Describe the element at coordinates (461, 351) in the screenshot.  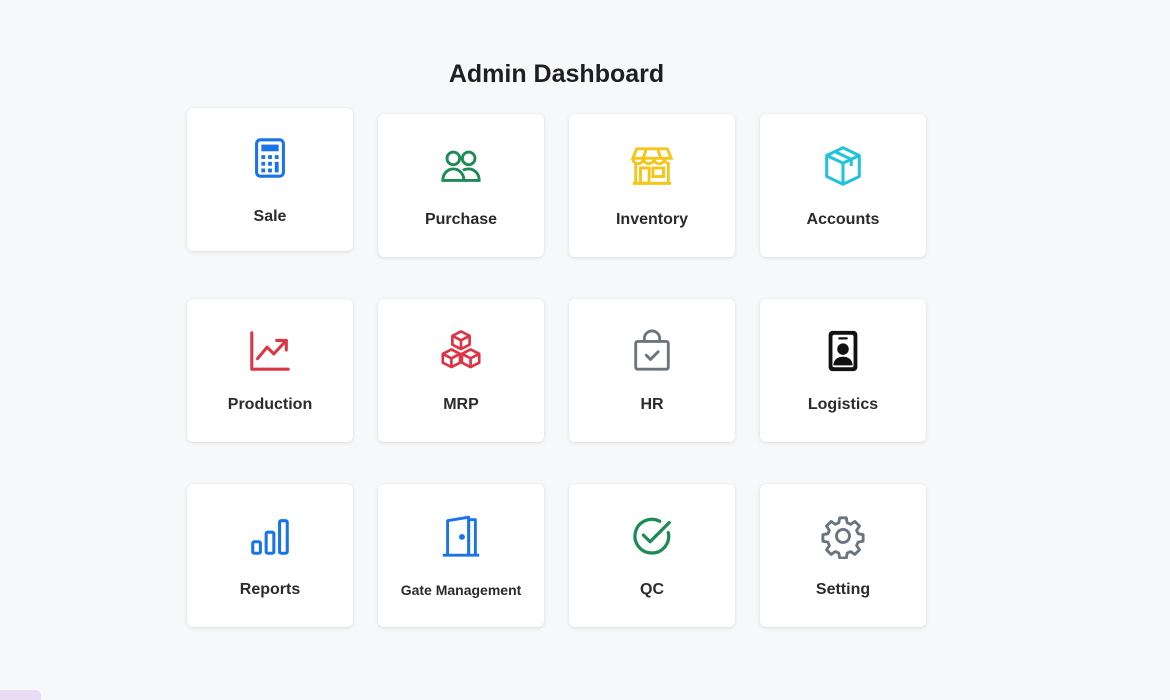
I see `boxes-icon` at that location.